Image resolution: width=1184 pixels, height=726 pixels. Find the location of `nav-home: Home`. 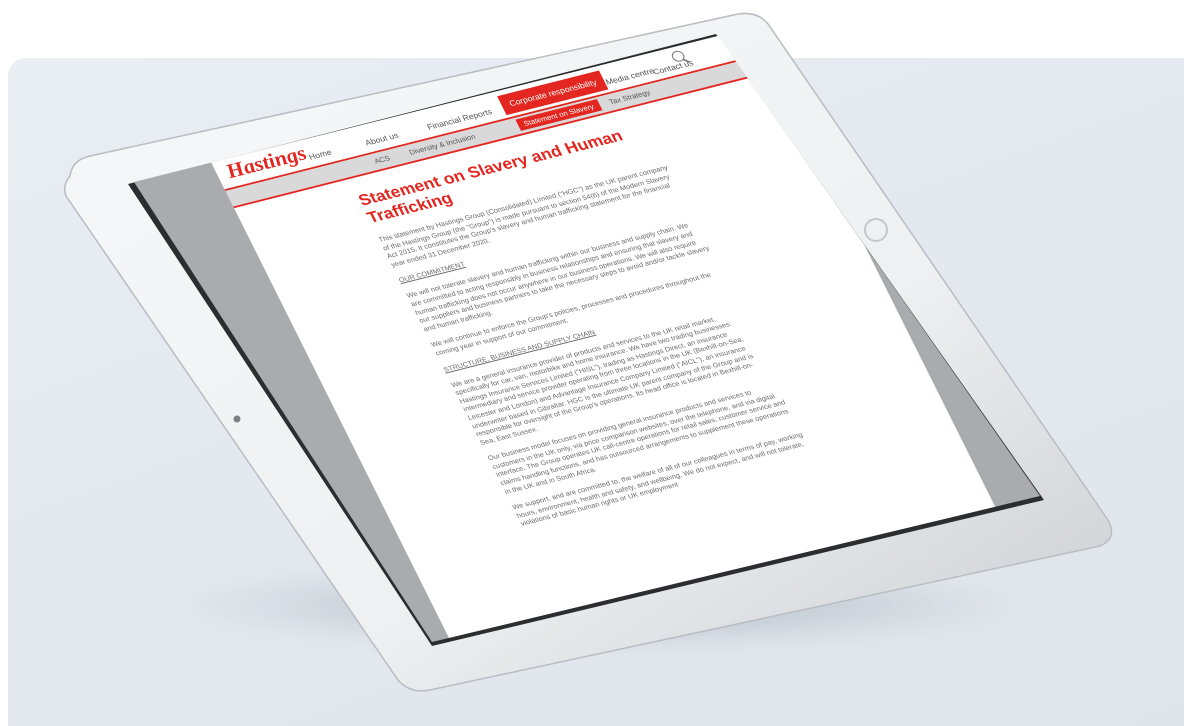

nav-home: Home is located at coordinates (320, 154).